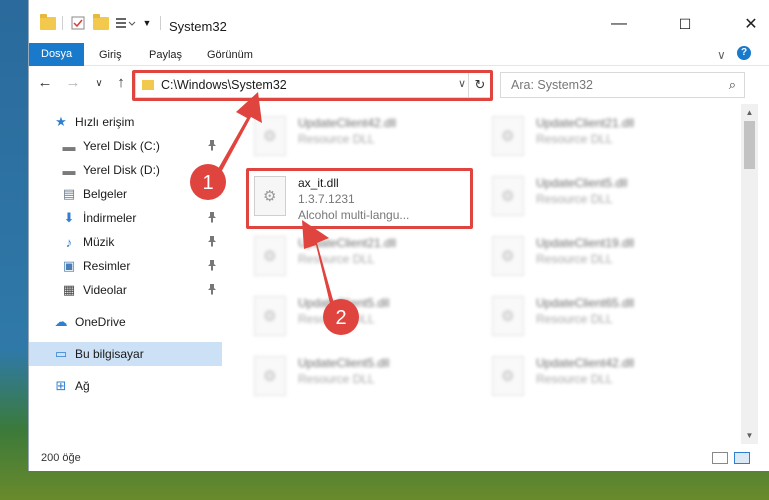  What do you see at coordinates (359, 198) in the screenshot?
I see `file-highlight-box` at bounding box center [359, 198].